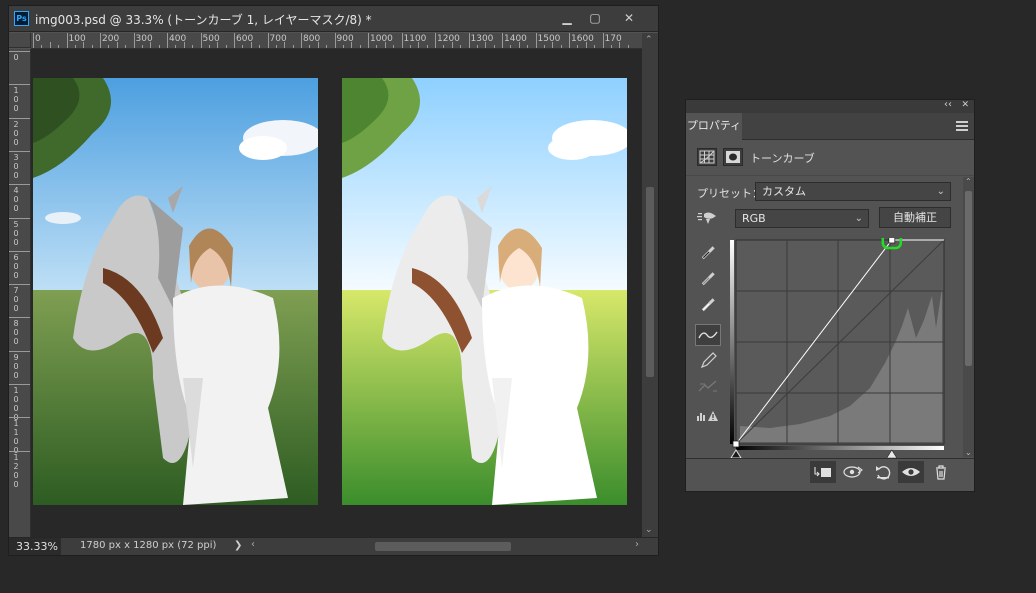 Image resolution: width=1036 pixels, height=593 pixels. I want to click on white-input-slider, so click(892, 454).